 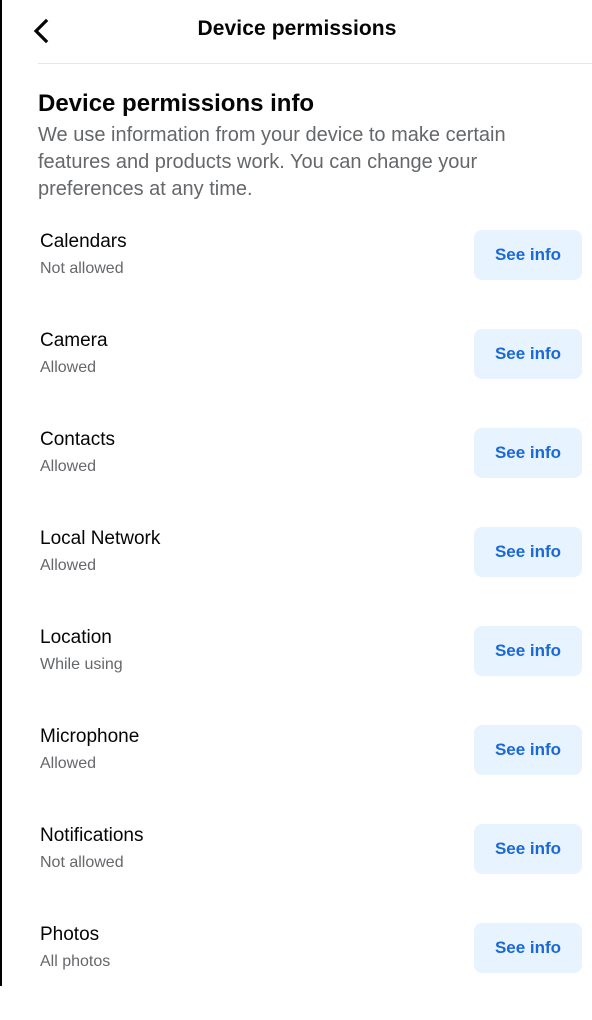 I want to click on permission-row-notifications: Notifications Not allowed See info, so click(x=310, y=871).